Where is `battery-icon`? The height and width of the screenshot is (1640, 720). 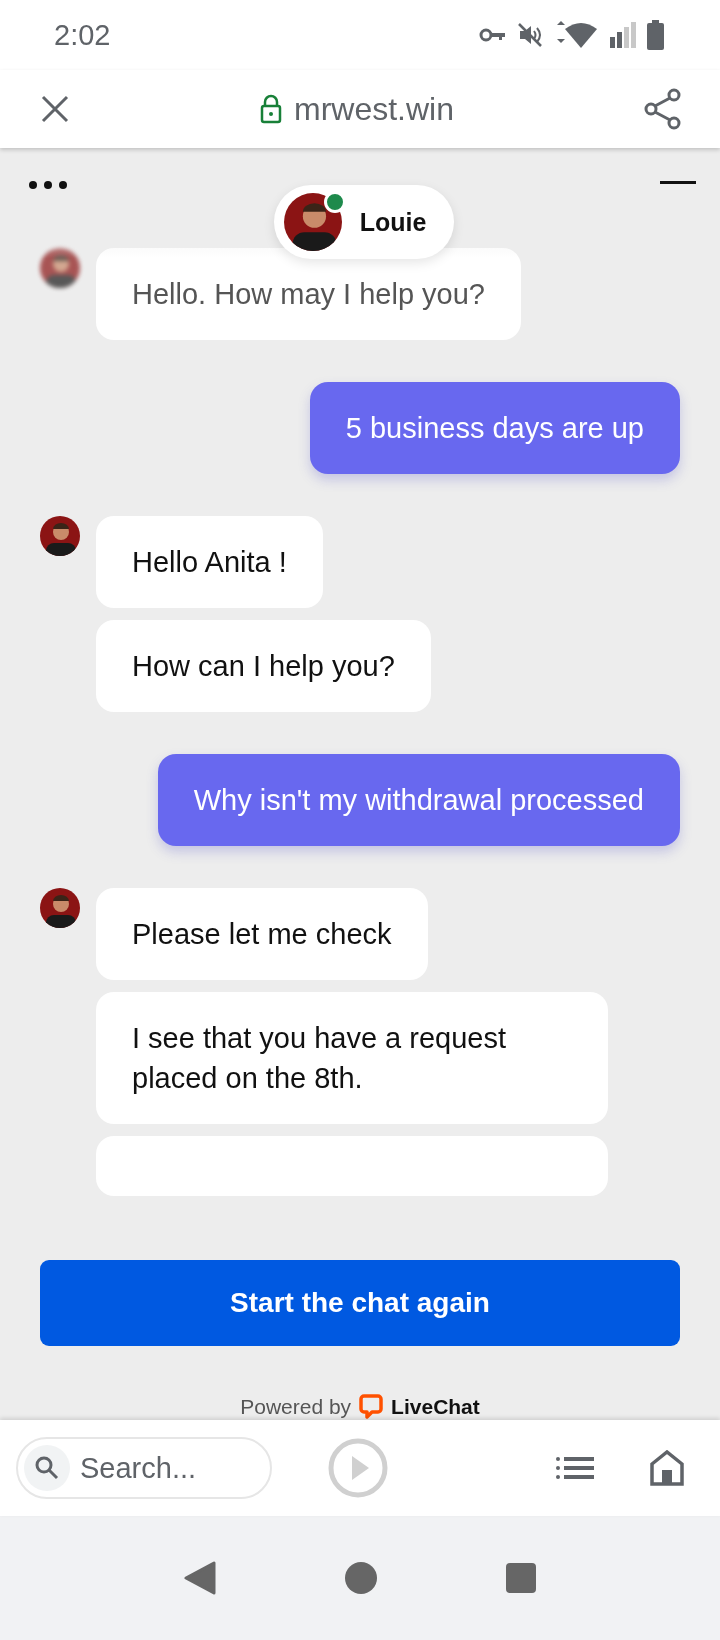 battery-icon is located at coordinates (655, 35).